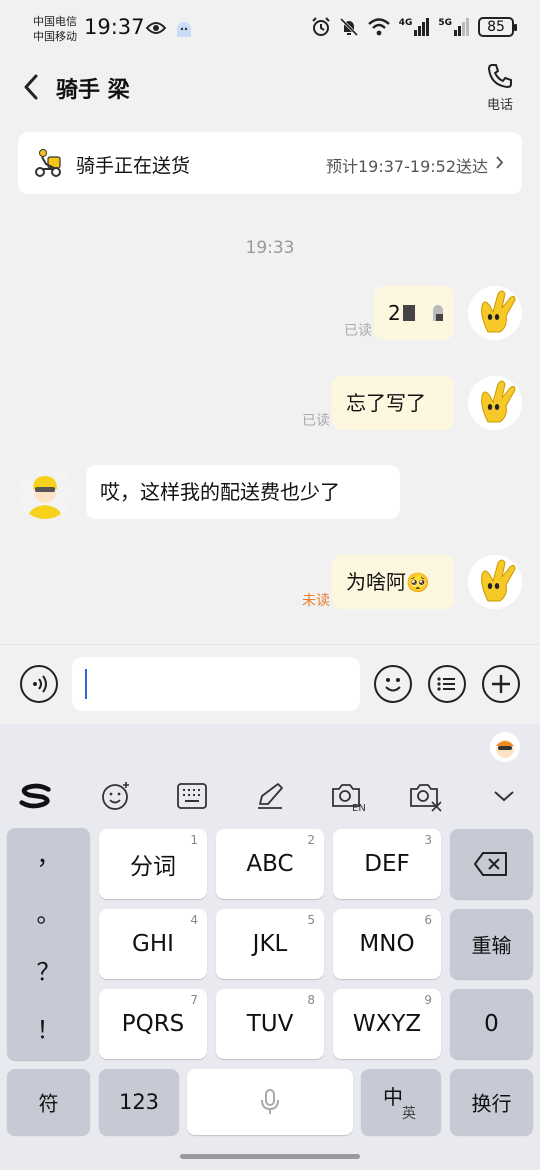 The height and width of the screenshot is (1170, 540). What do you see at coordinates (48, 969) in the screenshot?
I see `punct-question: ？` at bounding box center [48, 969].